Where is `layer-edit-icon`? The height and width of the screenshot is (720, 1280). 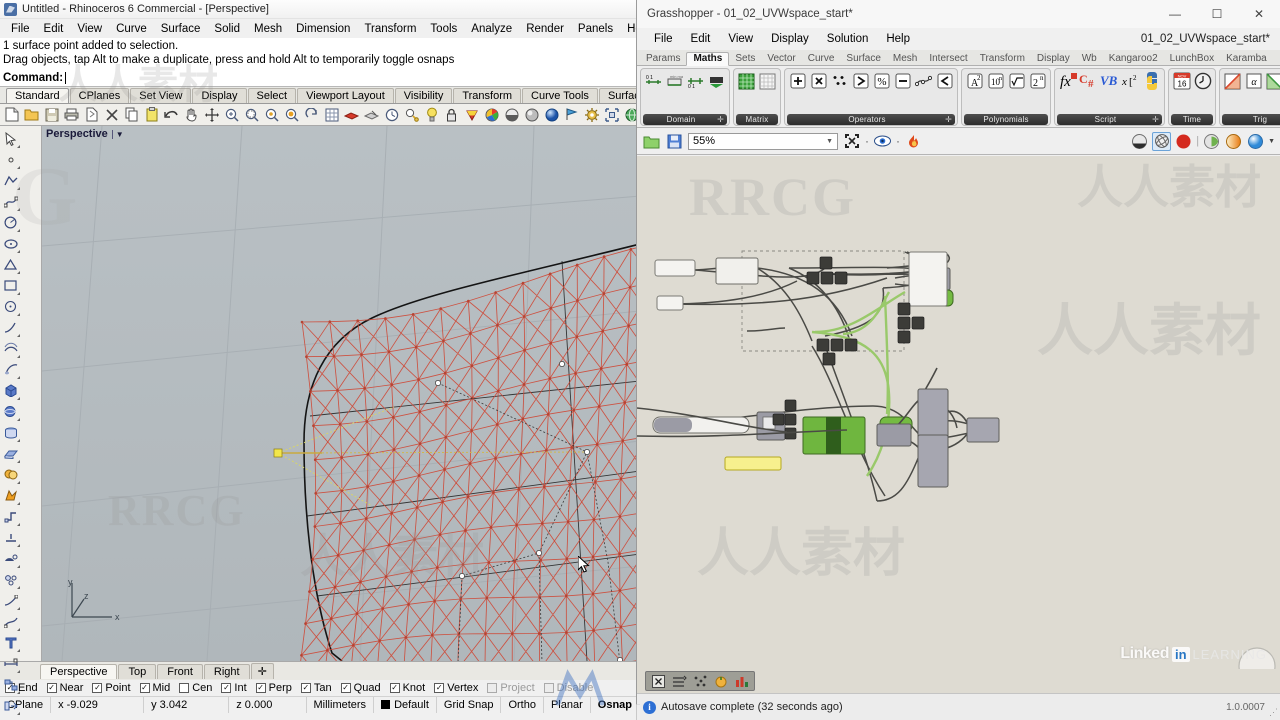 layer-edit-icon is located at coordinates (371, 114).